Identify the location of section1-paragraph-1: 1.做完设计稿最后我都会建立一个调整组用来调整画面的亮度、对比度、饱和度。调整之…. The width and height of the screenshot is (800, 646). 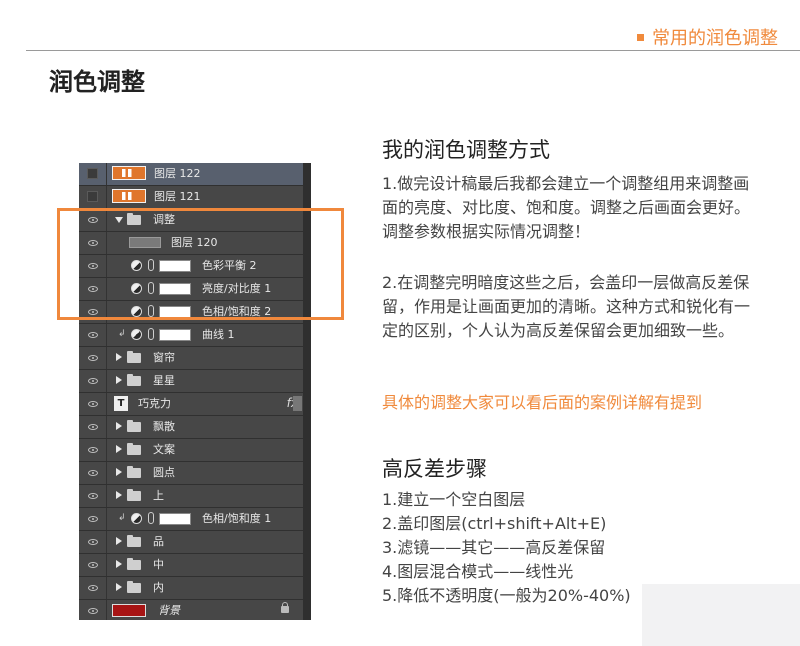
(566, 207).